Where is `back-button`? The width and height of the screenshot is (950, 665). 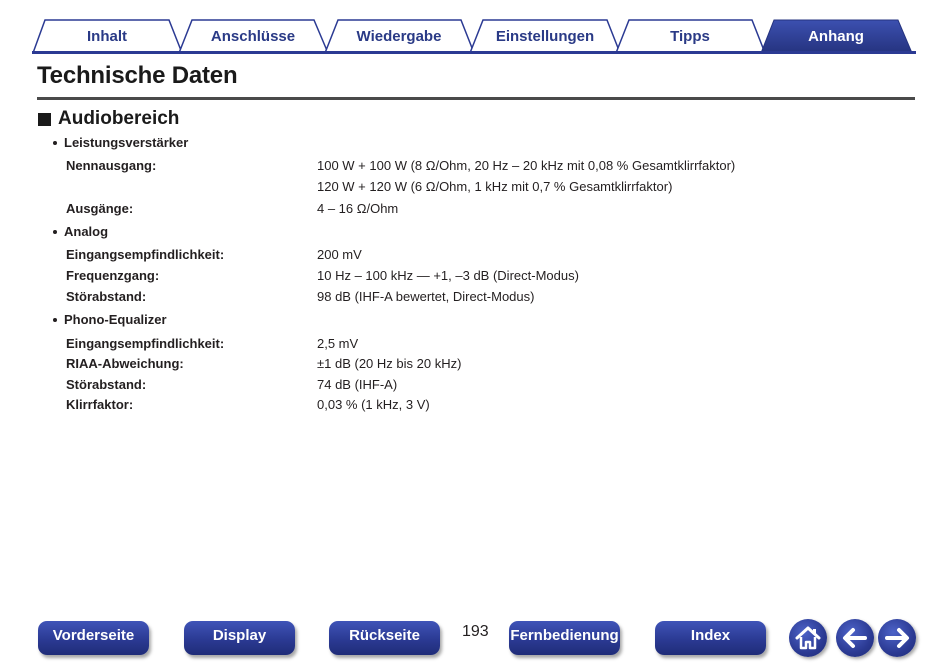
back-button is located at coordinates (855, 638).